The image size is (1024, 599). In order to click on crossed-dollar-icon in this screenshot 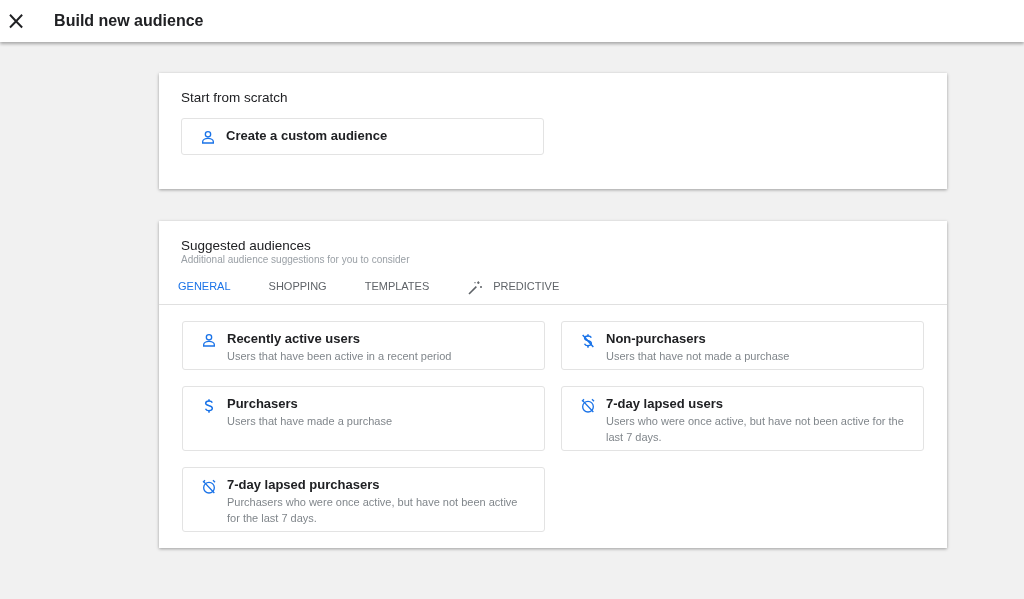, I will do `click(588, 341)`.